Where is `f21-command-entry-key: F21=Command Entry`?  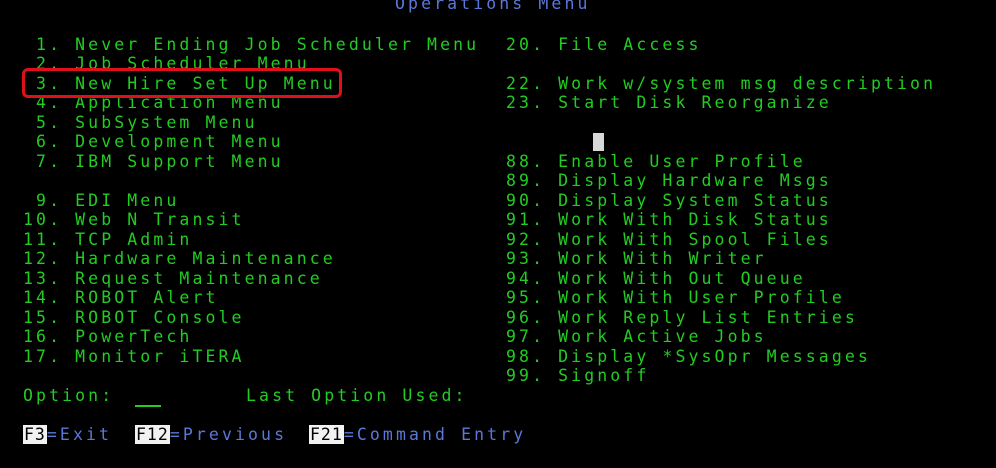 f21-command-entry-key: F21=Command Entry is located at coordinates (417, 435).